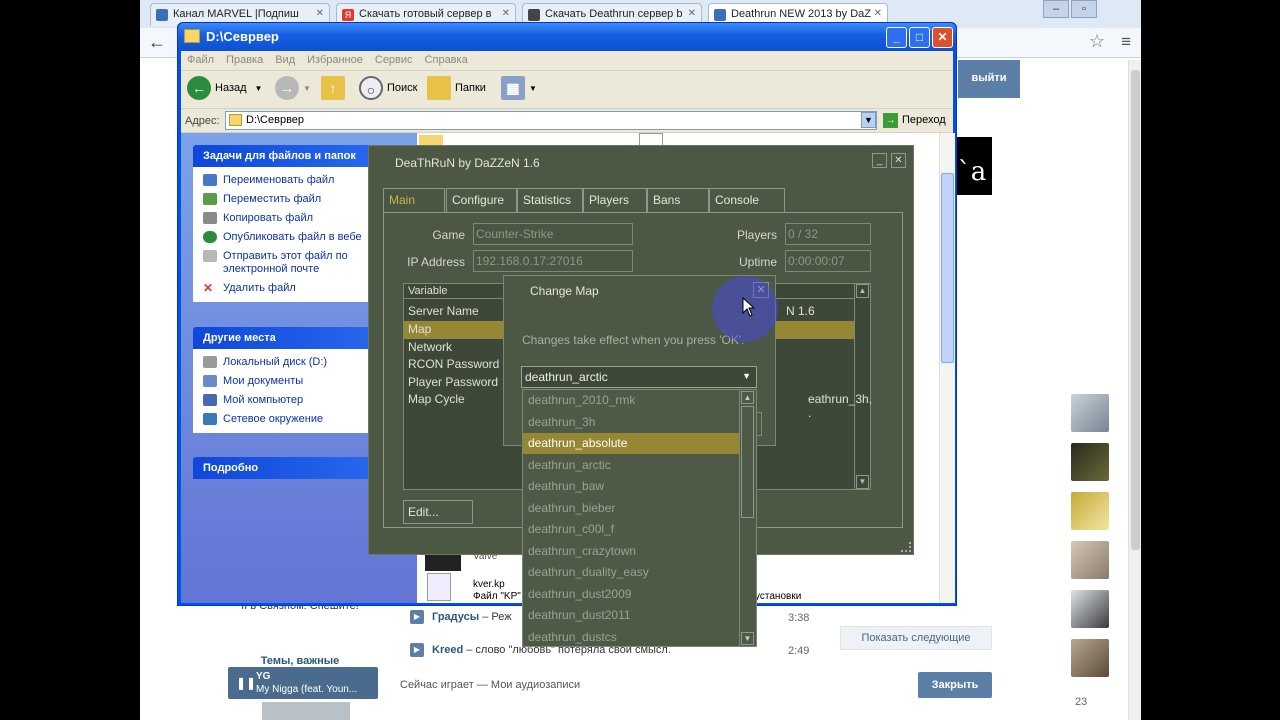 The image size is (1280, 720). Describe the element at coordinates (470, 88) in the screenshot. I see `folders-label: Папки` at that location.